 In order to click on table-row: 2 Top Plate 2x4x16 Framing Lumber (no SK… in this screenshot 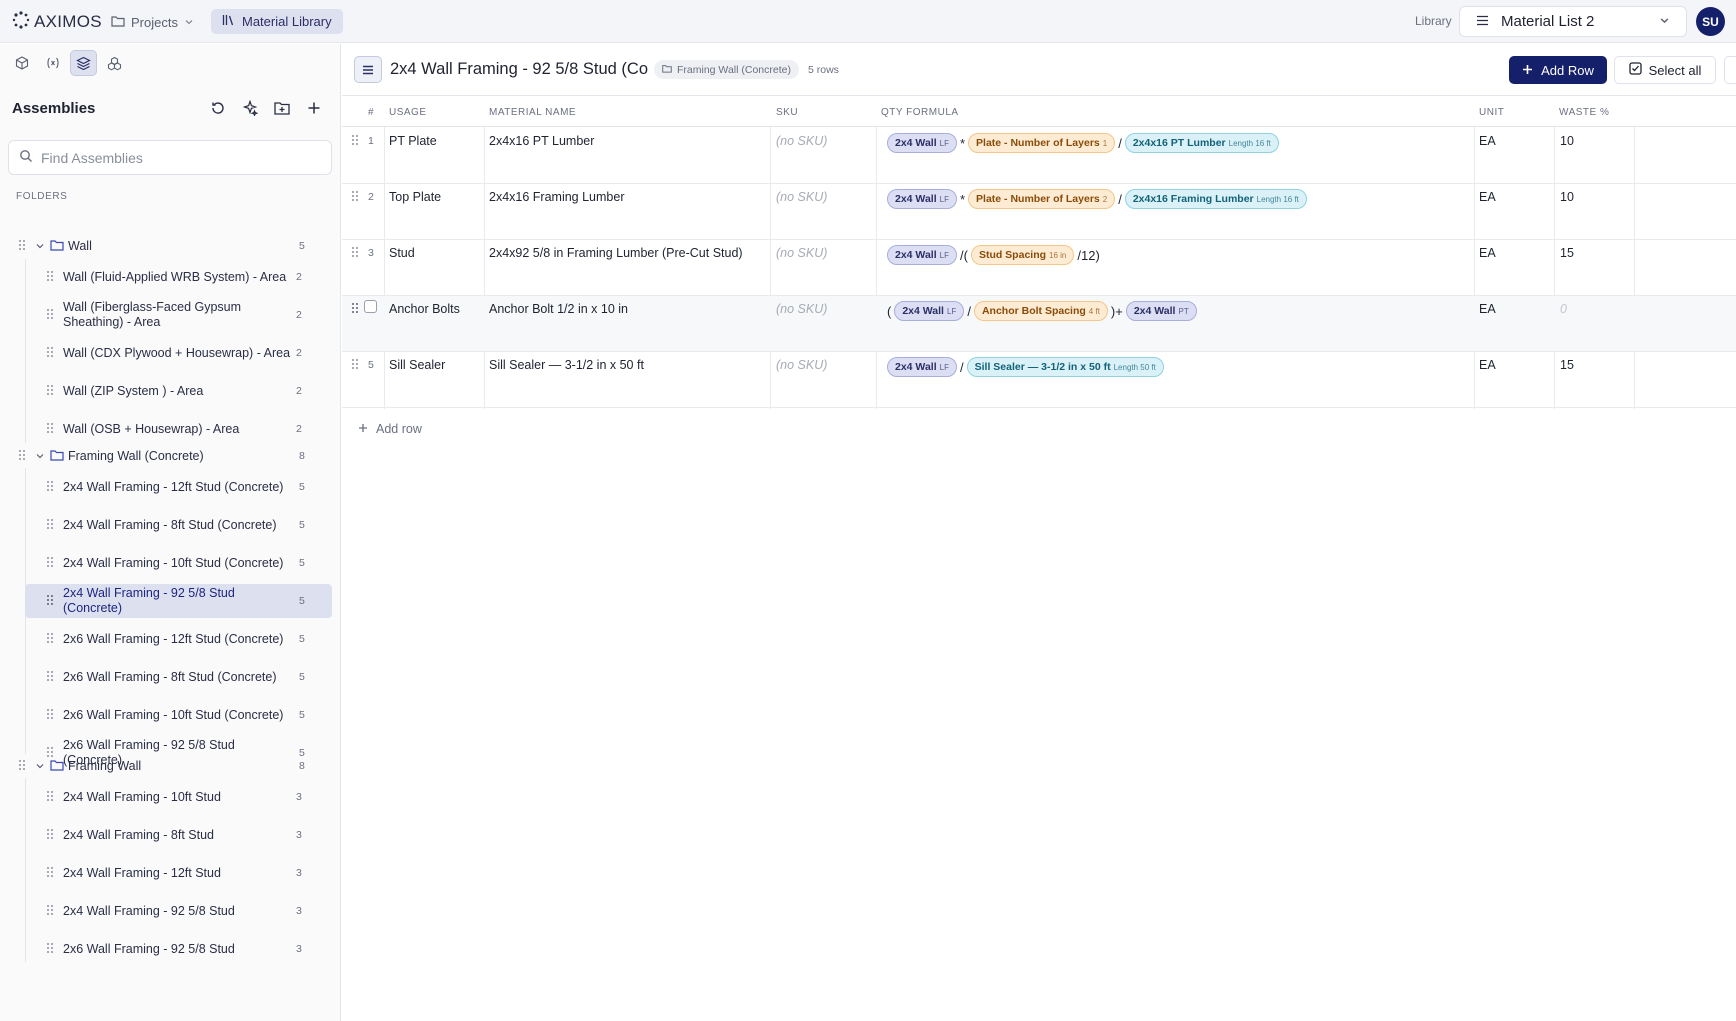, I will do `click(1039, 212)`.